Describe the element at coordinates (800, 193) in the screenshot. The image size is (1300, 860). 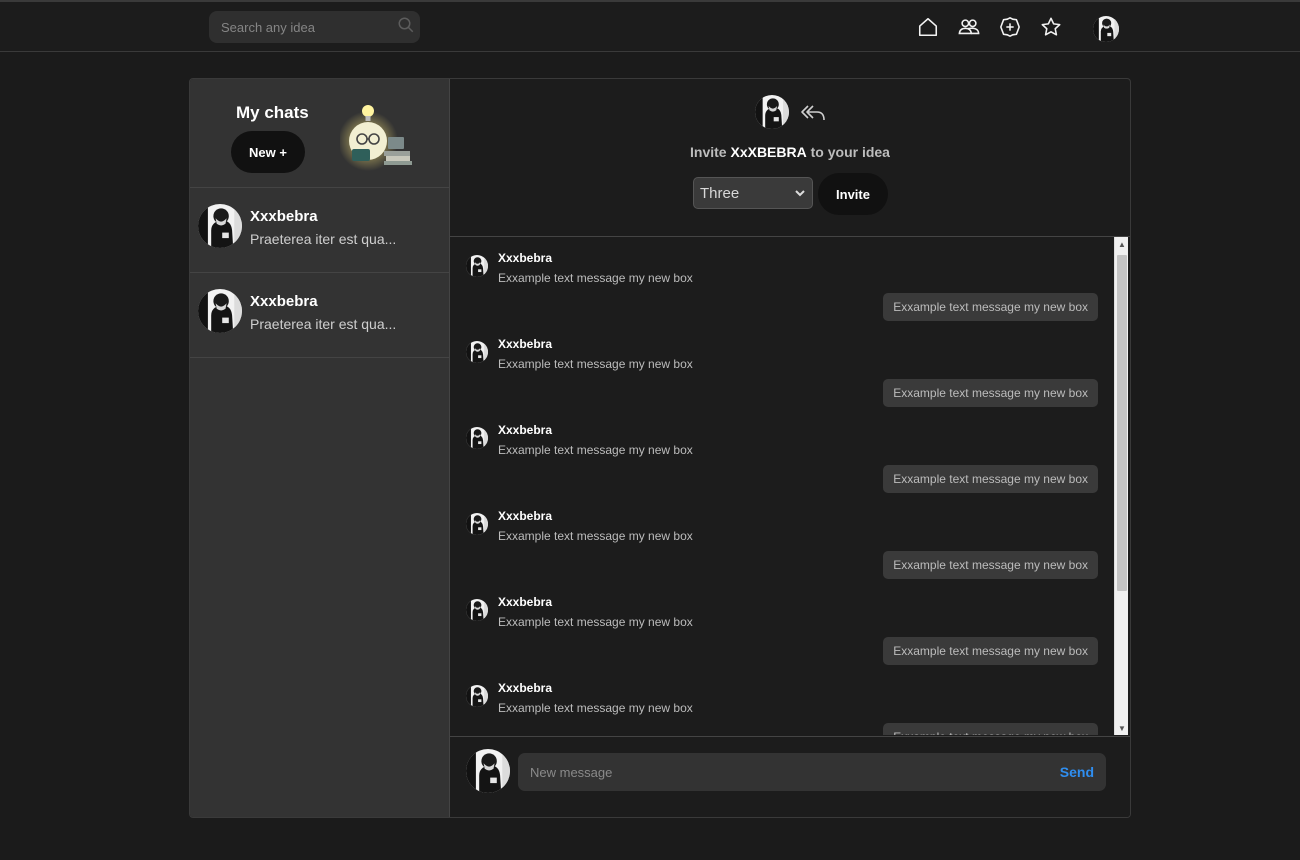
I see `chevron-down-icon` at that location.